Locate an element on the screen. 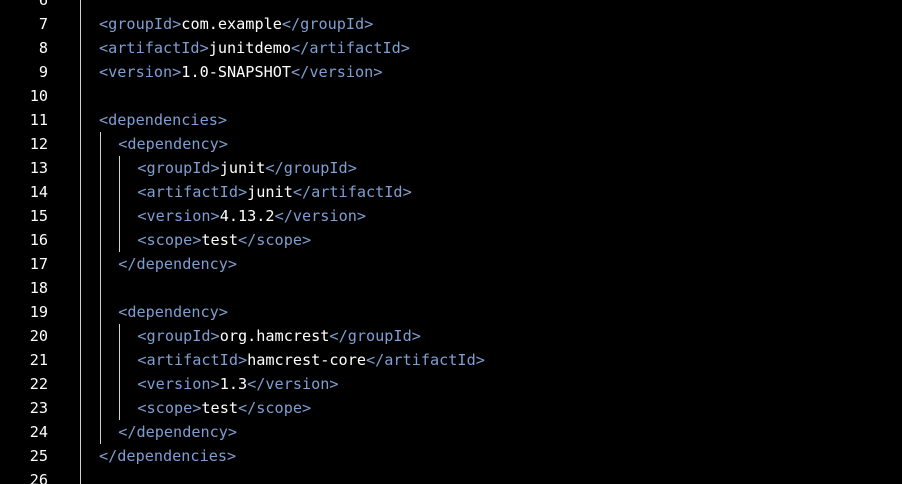  line-code: <groupId>org.hamcrest</groupId> is located at coordinates (278, 336).